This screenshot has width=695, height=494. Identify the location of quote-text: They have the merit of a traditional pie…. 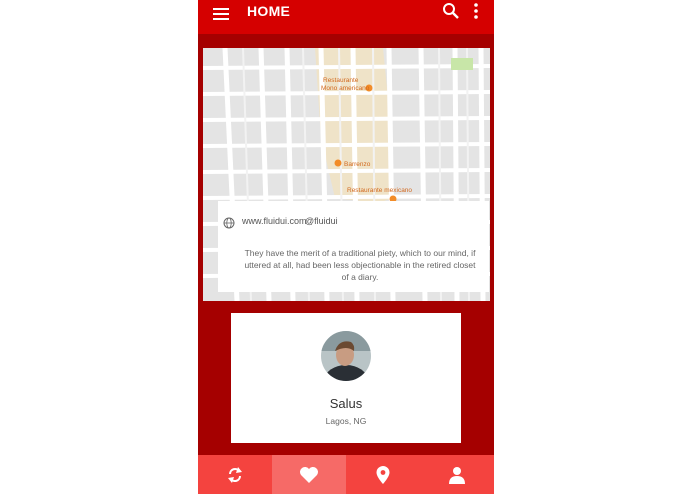
(360, 265).